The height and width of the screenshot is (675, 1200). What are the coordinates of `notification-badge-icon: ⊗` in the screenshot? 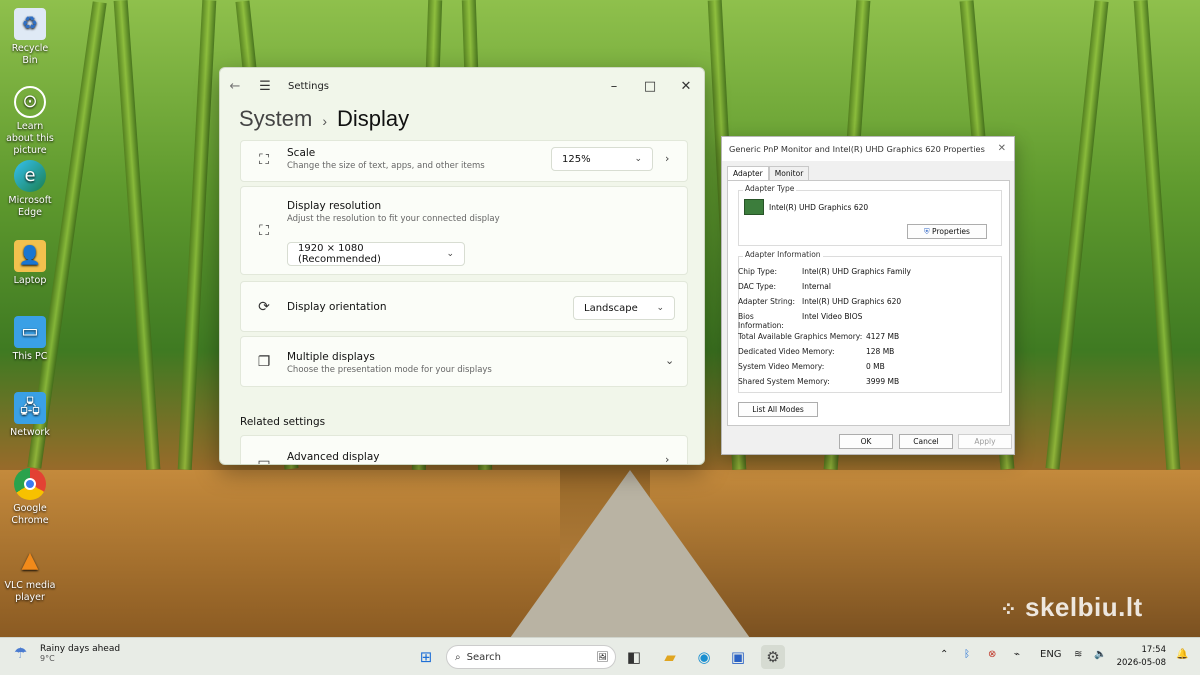 It's located at (992, 654).